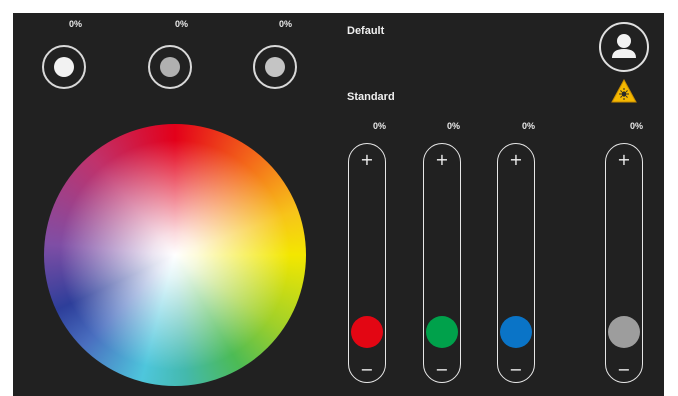 The image size is (678, 396). What do you see at coordinates (516, 370) in the screenshot?
I see `slider-blue-minus-button: −` at bounding box center [516, 370].